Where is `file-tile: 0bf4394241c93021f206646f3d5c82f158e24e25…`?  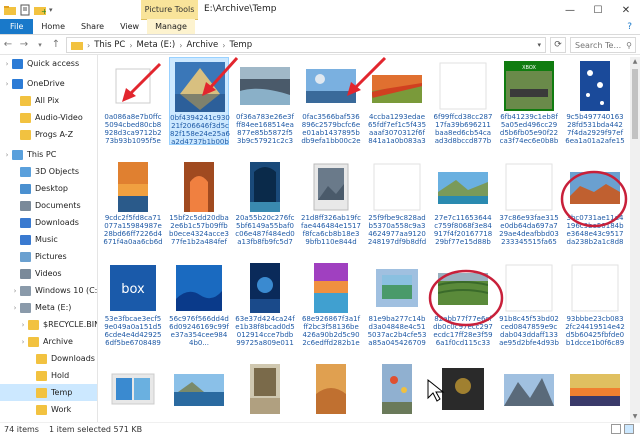 file-tile: 0bf4394241c93021f206646f3d5c82f158e24e25… is located at coordinates (199, 101).